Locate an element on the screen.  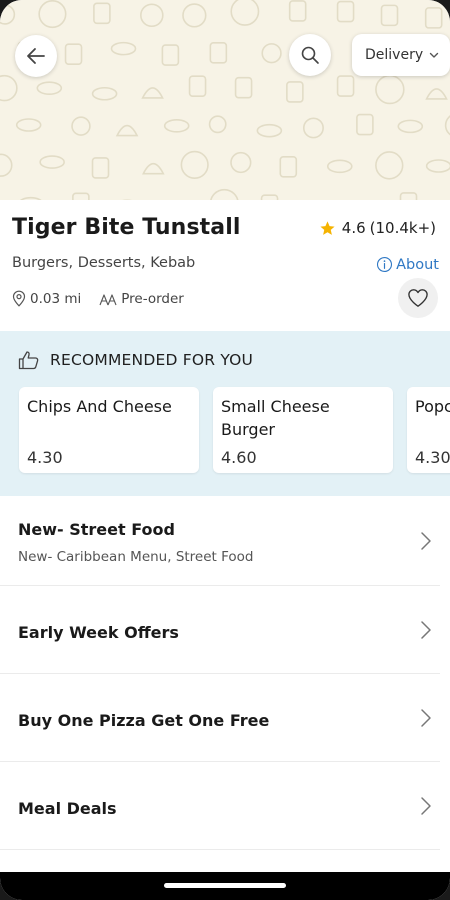
menu-category-row: Early Week Offers is located at coordinates (225, 629).